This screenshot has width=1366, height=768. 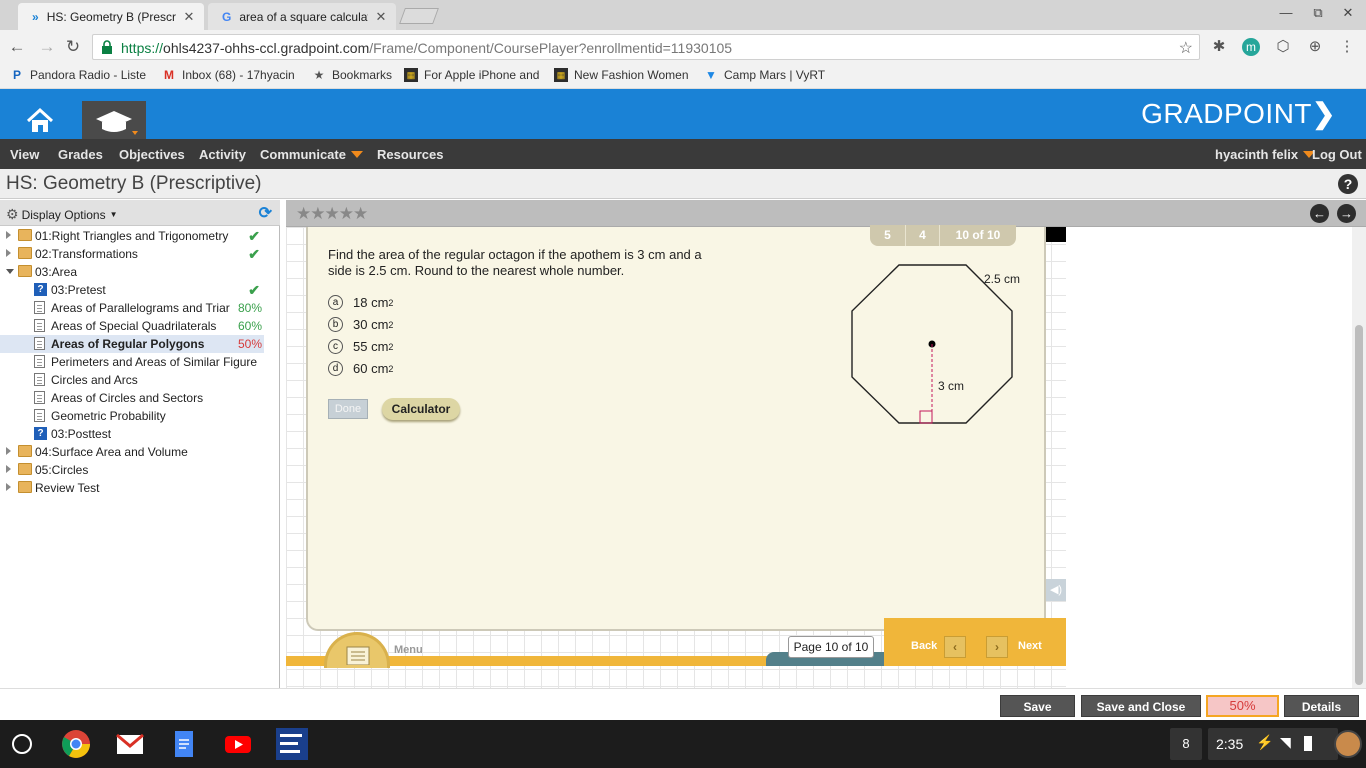 I want to click on system-tray: 2:35 ⚡ ◥, so click(x=1273, y=744).